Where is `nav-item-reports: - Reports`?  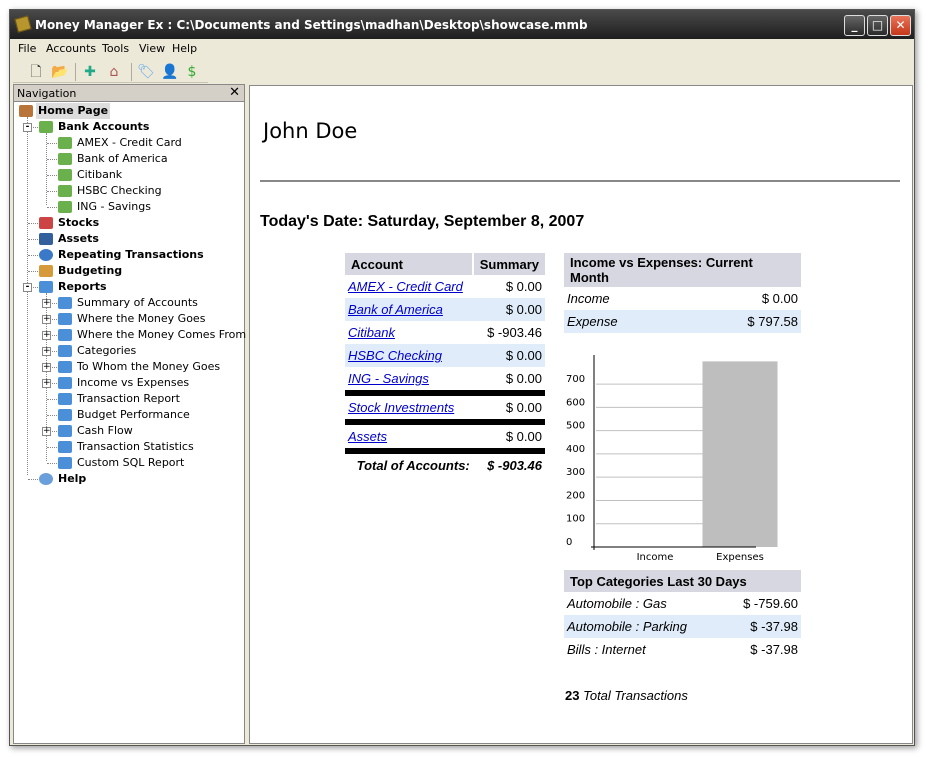
nav-item-reports: - Reports is located at coordinates (128, 287).